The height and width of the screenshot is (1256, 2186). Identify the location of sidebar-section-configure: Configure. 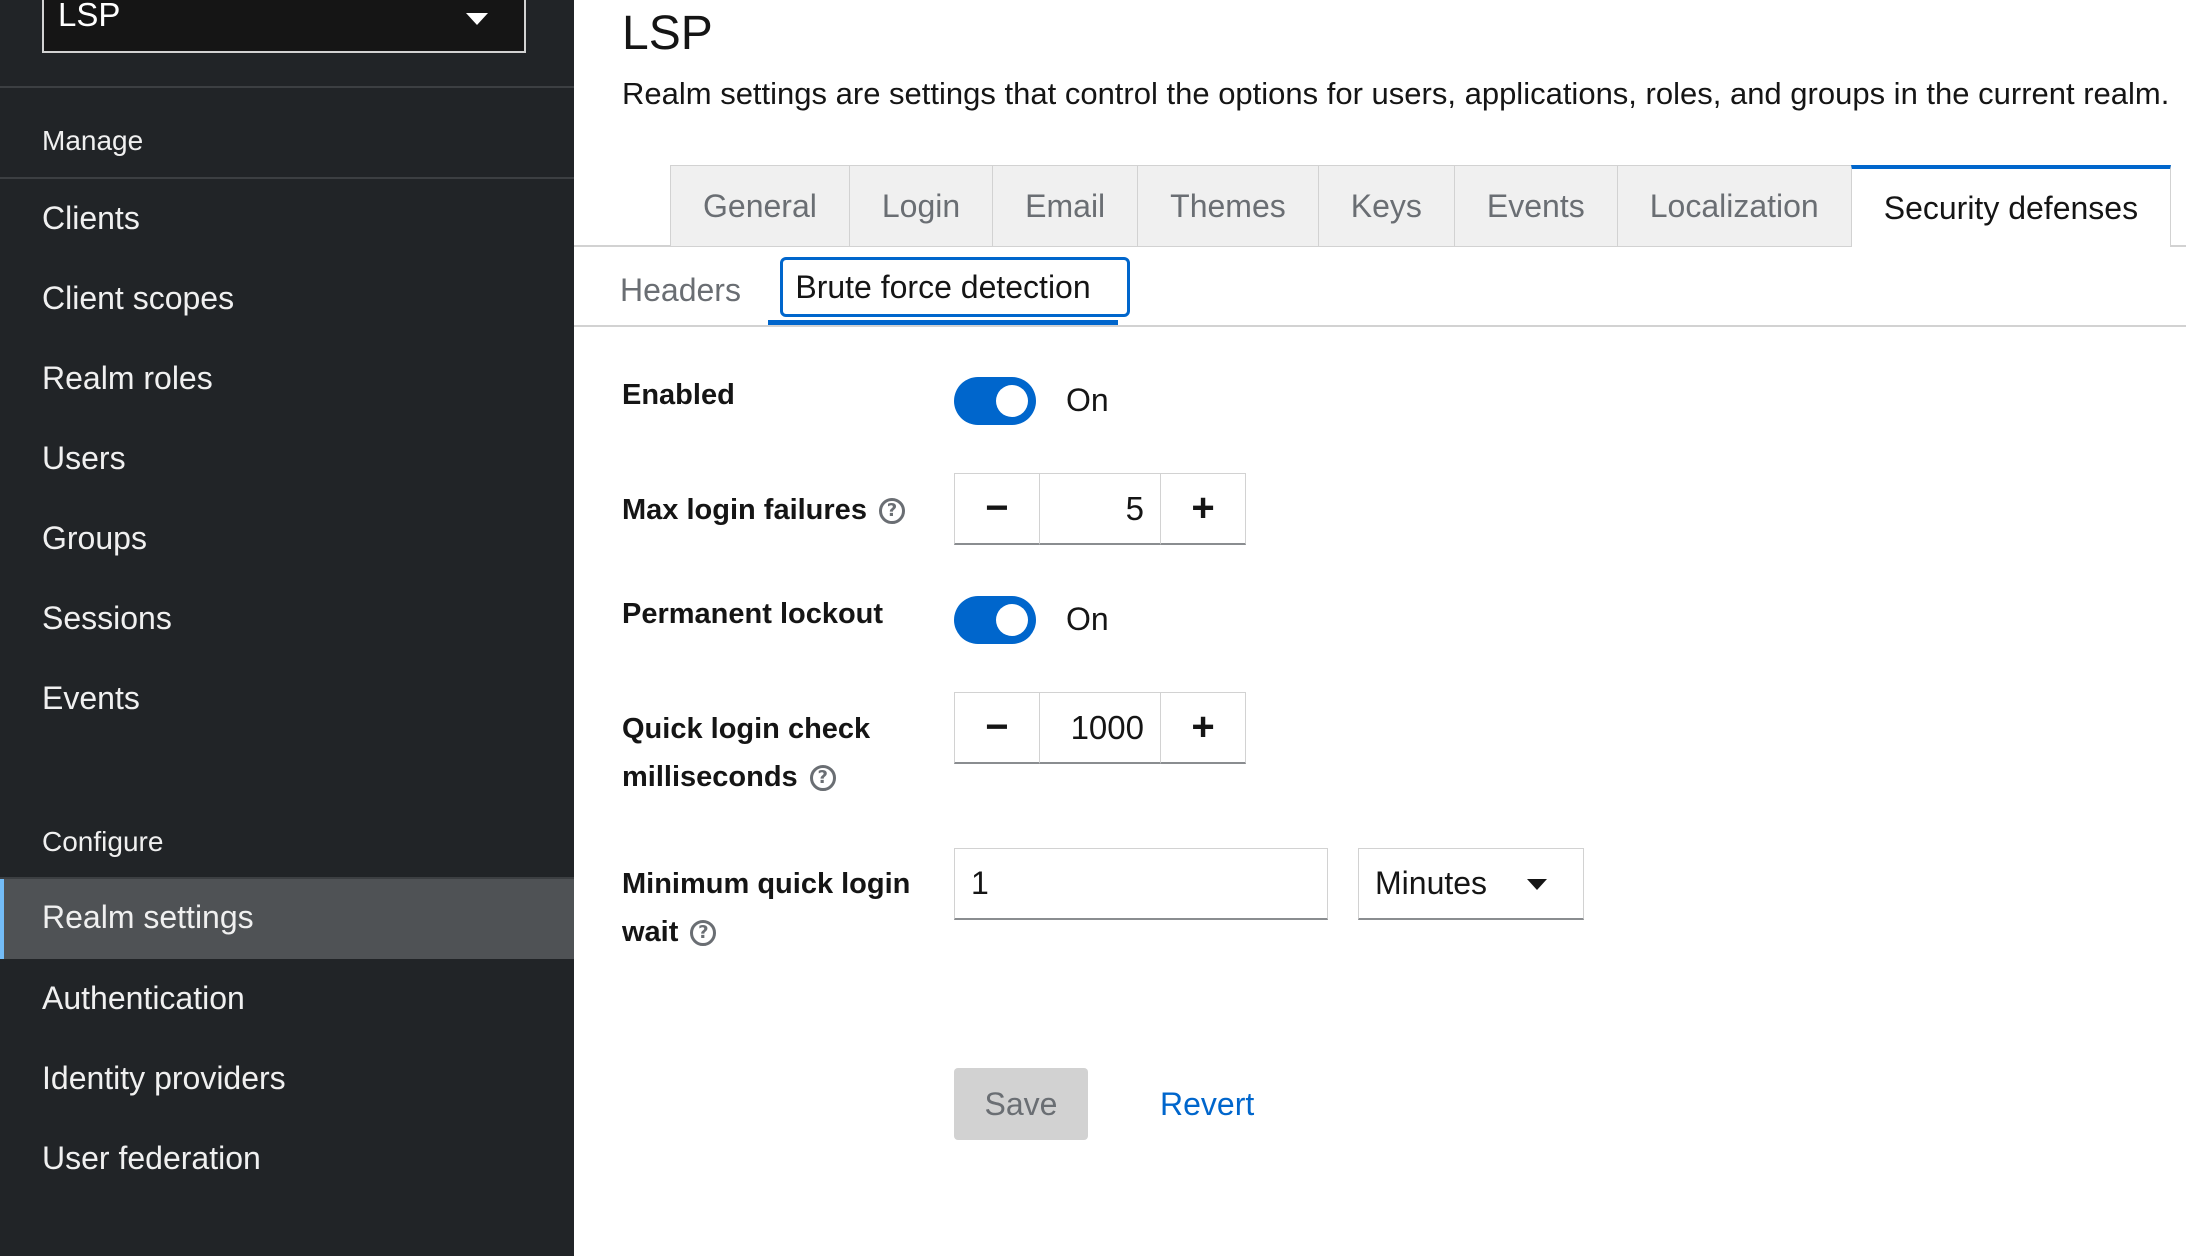
(103, 841).